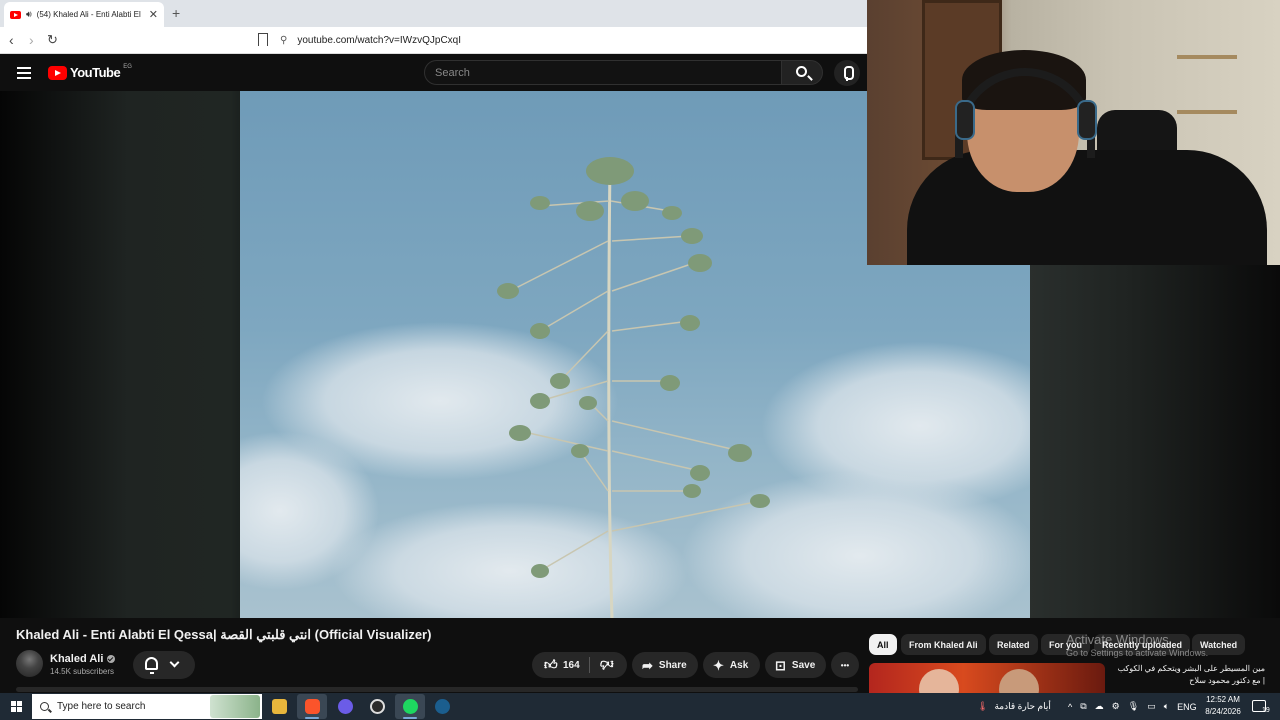 This screenshot has width=1280, height=720. Describe the element at coordinates (77, 659) in the screenshot. I see `channel-name-text: Khaled Ali` at that location.